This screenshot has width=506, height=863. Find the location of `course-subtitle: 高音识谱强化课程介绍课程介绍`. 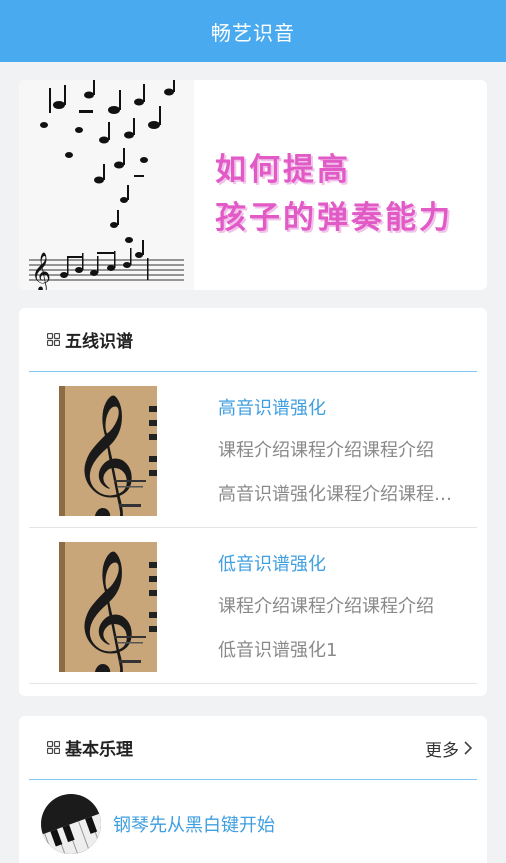

course-subtitle: 高音识谱强化课程介绍课程介绍 is located at coordinates (336, 494).